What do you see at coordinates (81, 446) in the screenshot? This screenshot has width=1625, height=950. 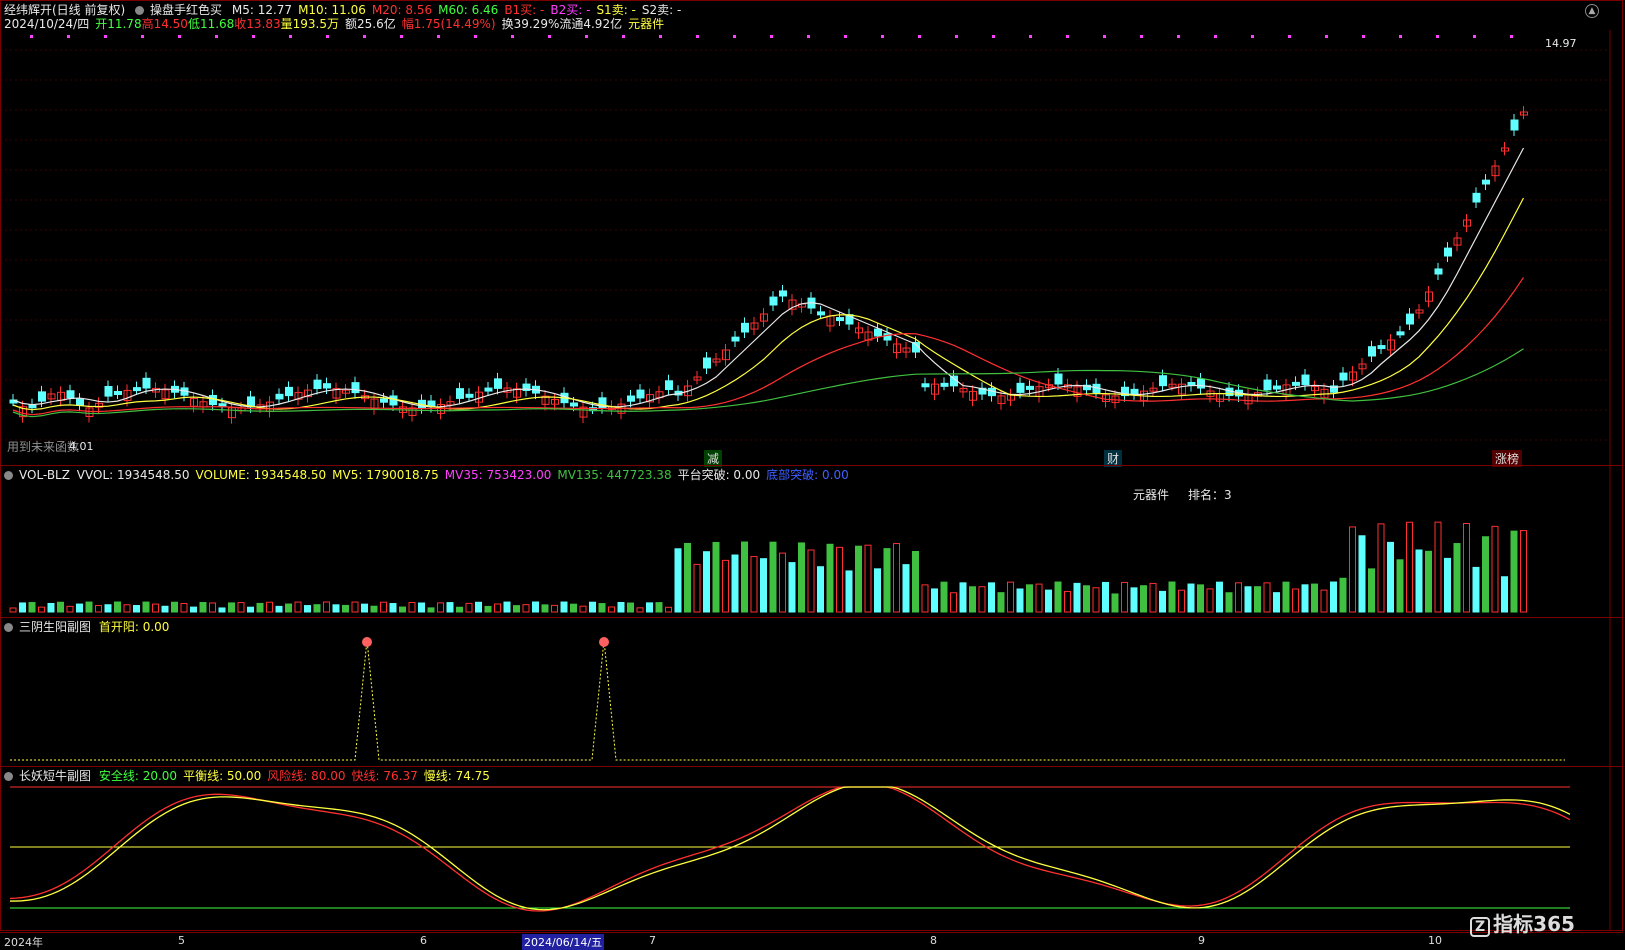 I see `low-price-label: 4.01` at bounding box center [81, 446].